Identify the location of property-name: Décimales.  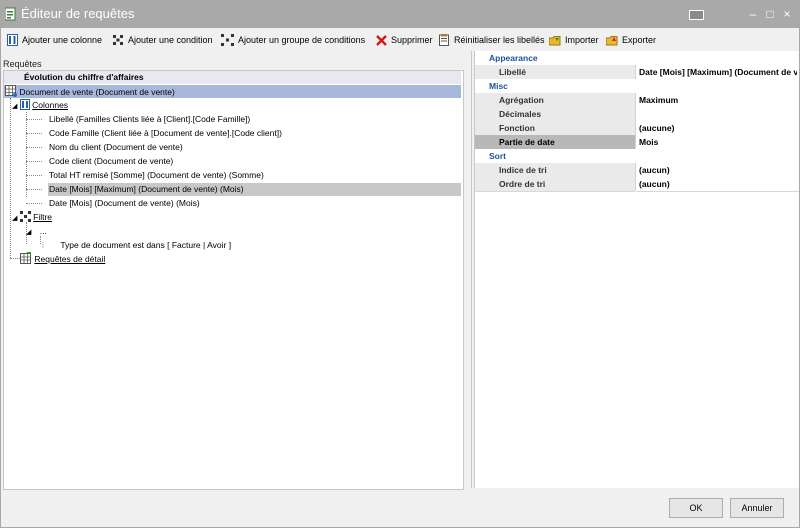
(520, 114).